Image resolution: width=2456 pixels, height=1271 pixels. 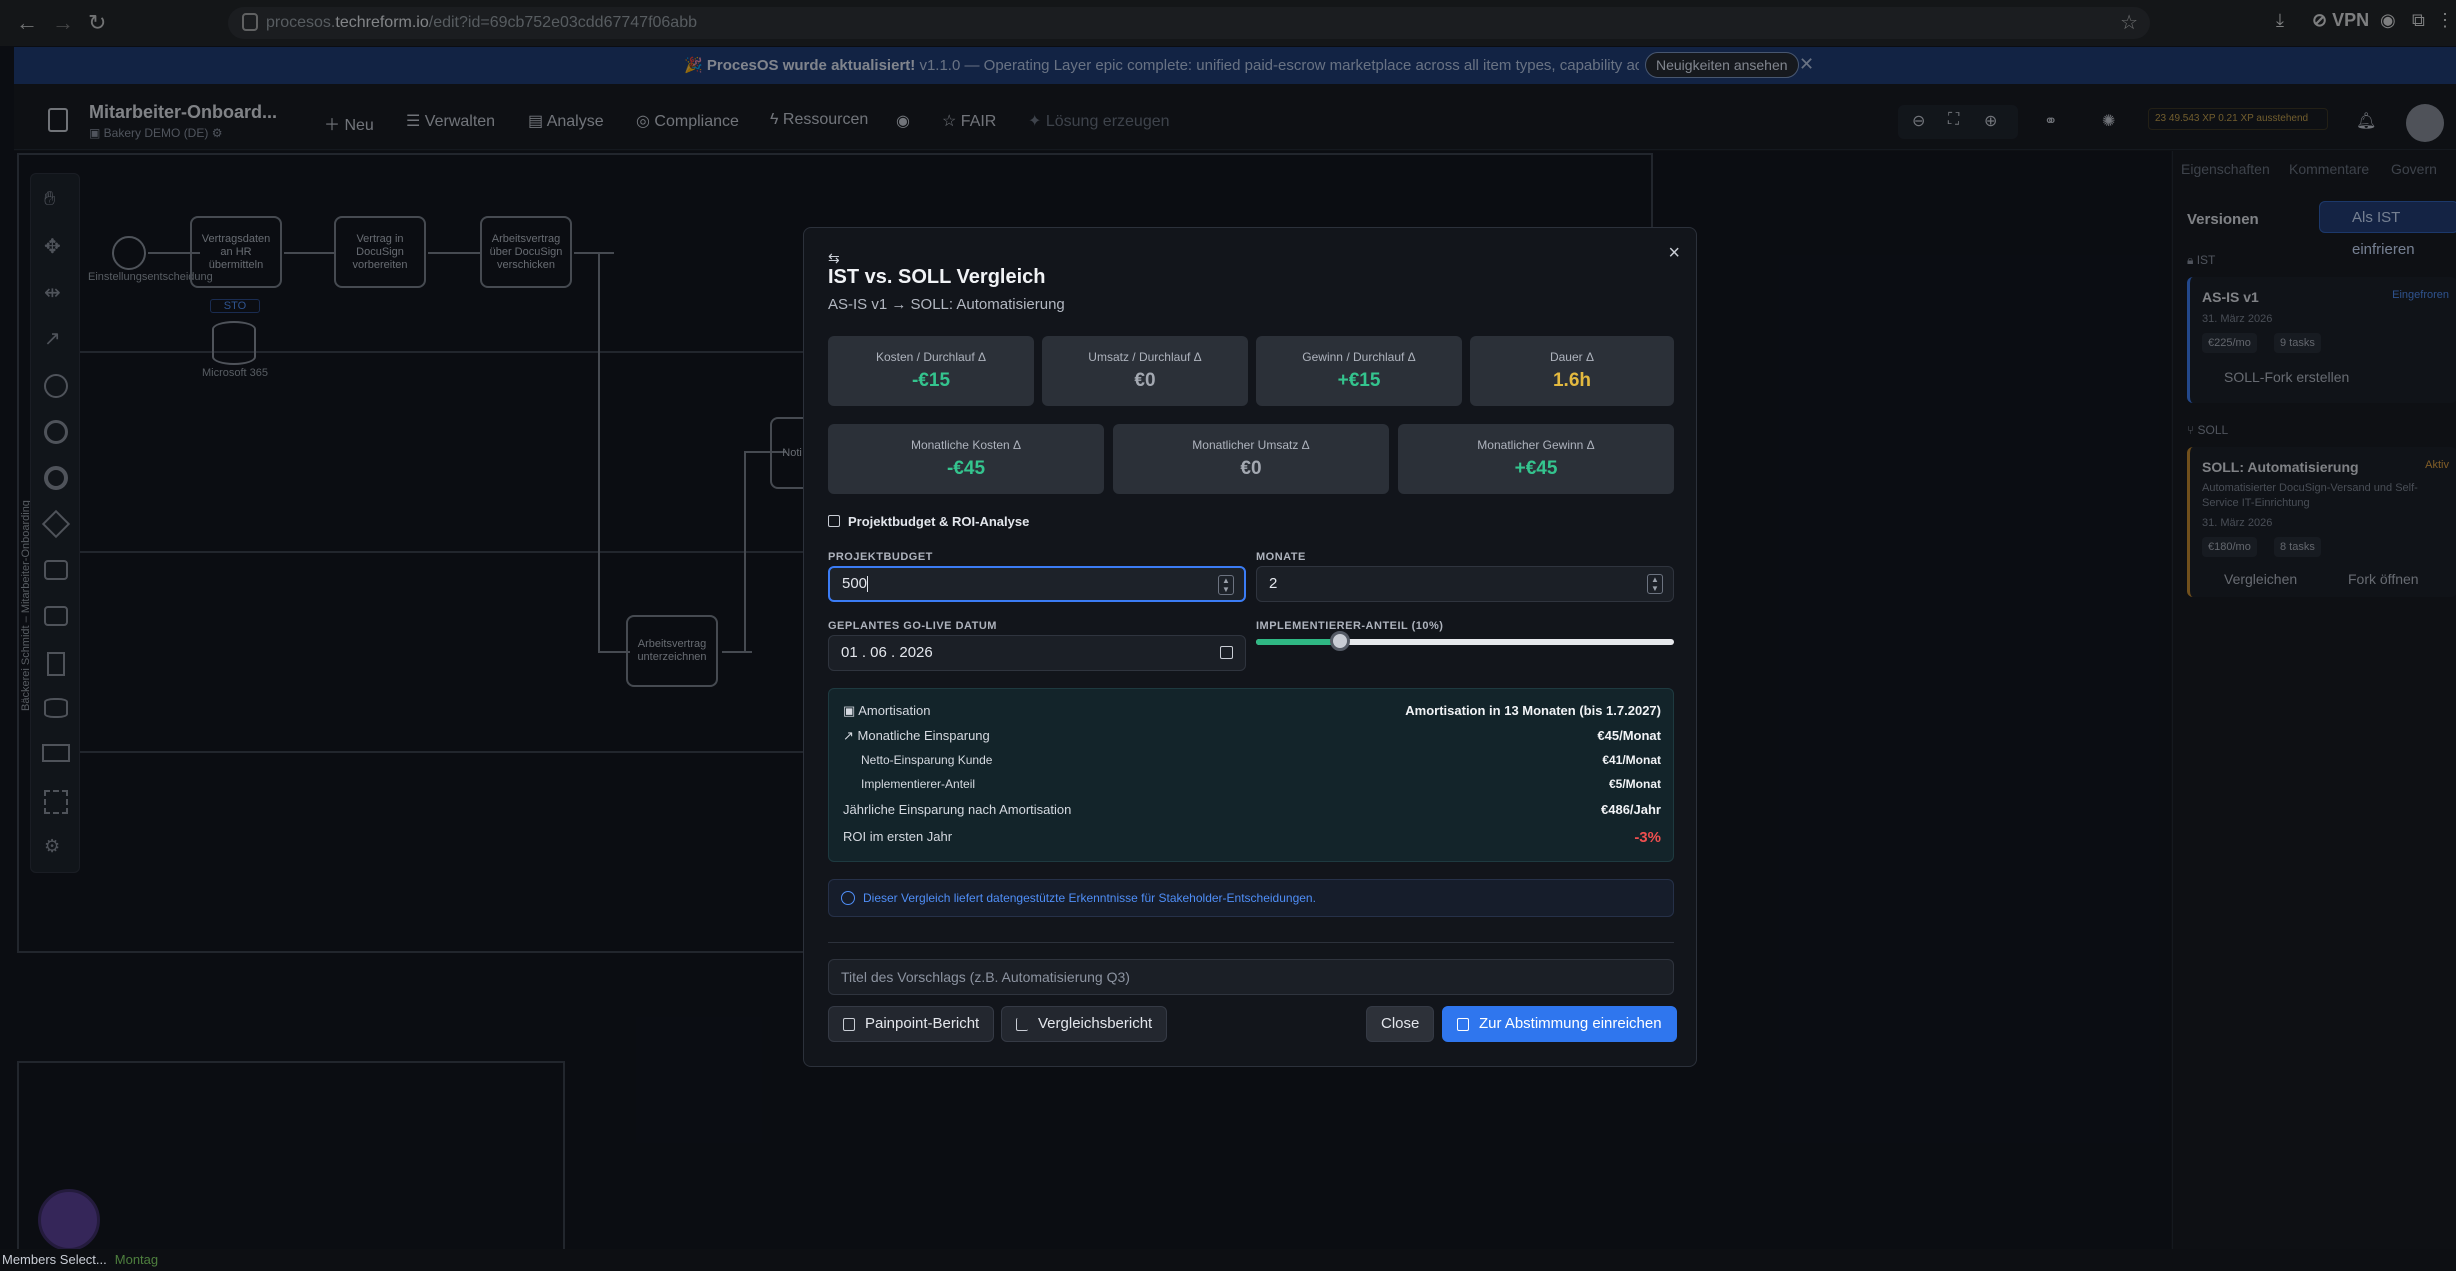 I want to click on kpi-label: Gewinn / Durchlauf Δ, so click(x=1359, y=357).